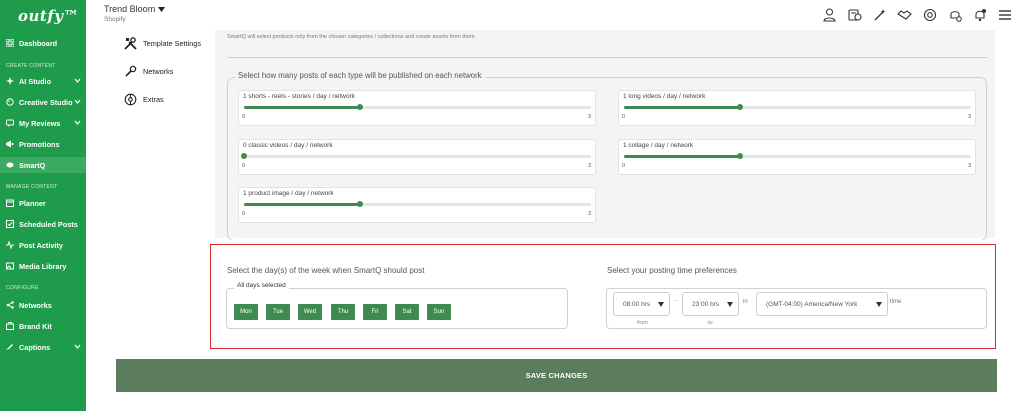 This screenshot has height=411, width=1024. What do you see at coordinates (130, 43) in the screenshot?
I see `tools-icon` at bounding box center [130, 43].